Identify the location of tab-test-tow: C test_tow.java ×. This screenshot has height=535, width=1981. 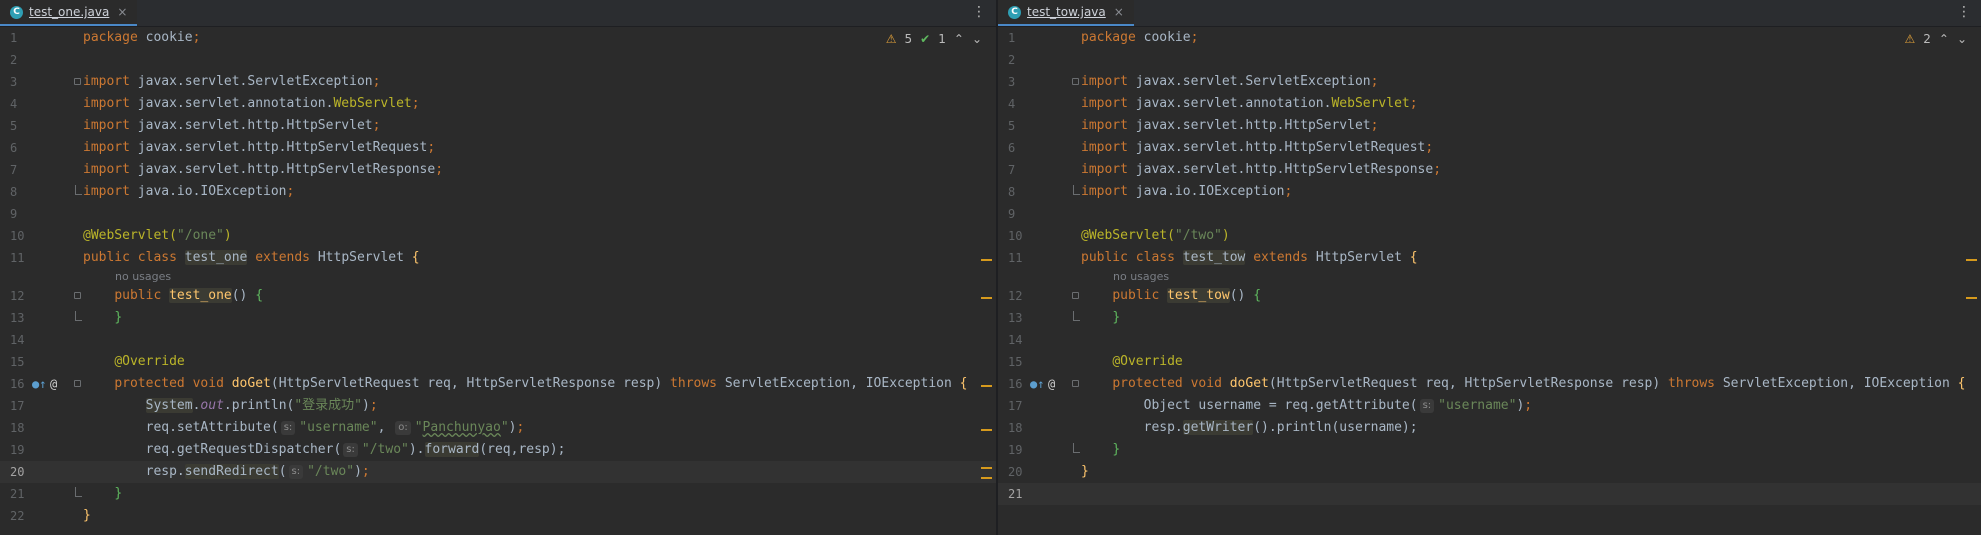
(1066, 13).